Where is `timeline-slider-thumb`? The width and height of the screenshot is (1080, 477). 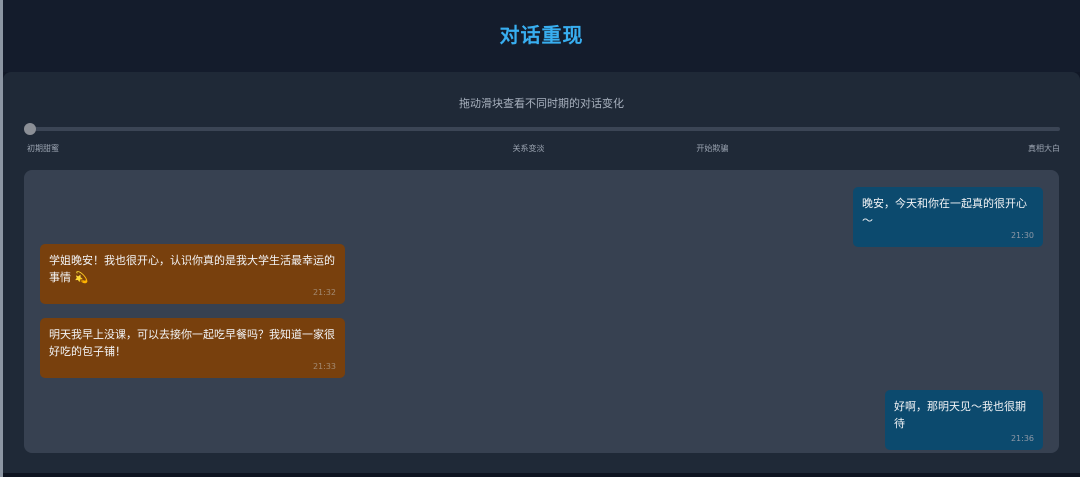 timeline-slider-thumb is located at coordinates (30, 129).